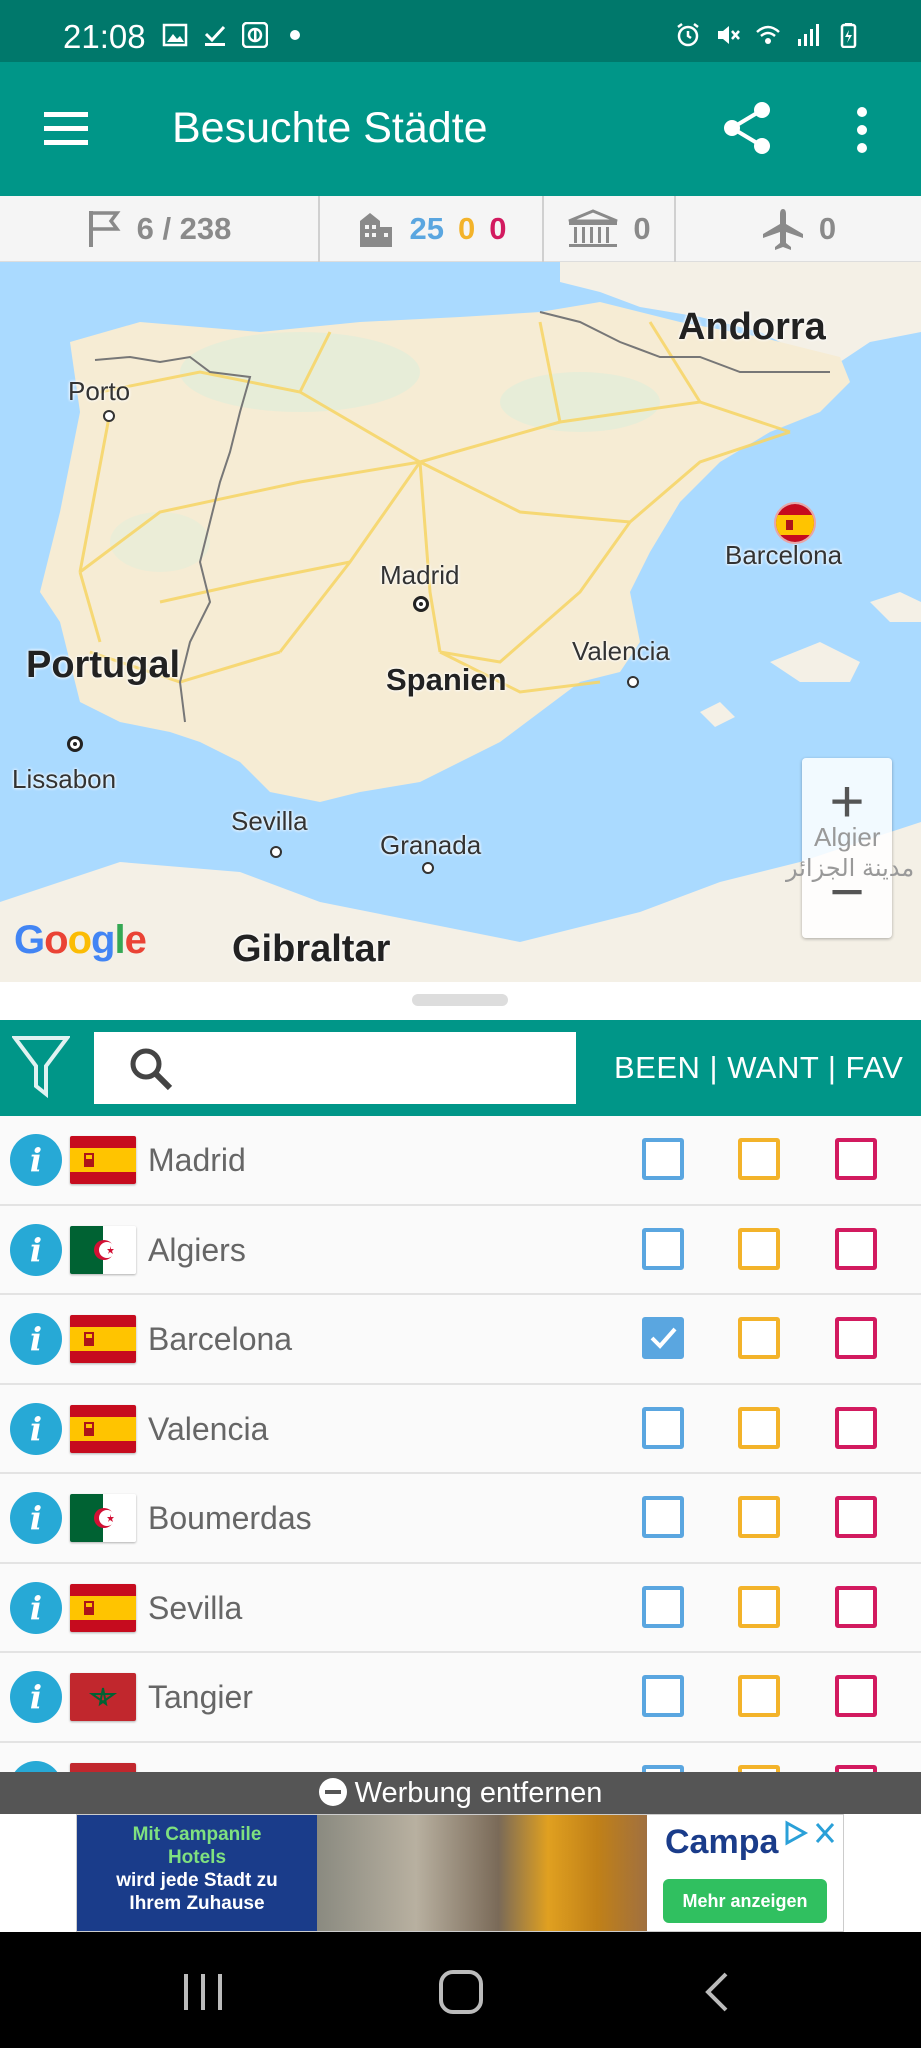  I want to click on menu-icon, so click(66, 129).